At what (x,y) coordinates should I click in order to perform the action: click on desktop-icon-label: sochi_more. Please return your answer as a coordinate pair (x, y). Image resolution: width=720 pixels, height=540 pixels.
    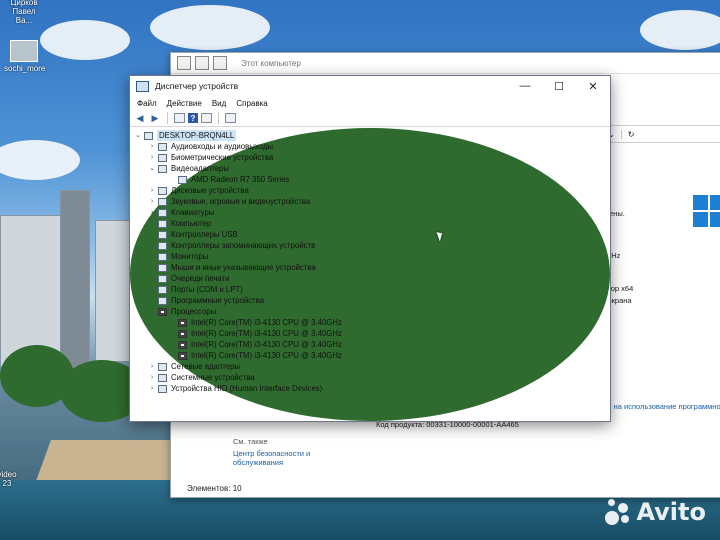
    Looking at the image, I should click on (25, 68).